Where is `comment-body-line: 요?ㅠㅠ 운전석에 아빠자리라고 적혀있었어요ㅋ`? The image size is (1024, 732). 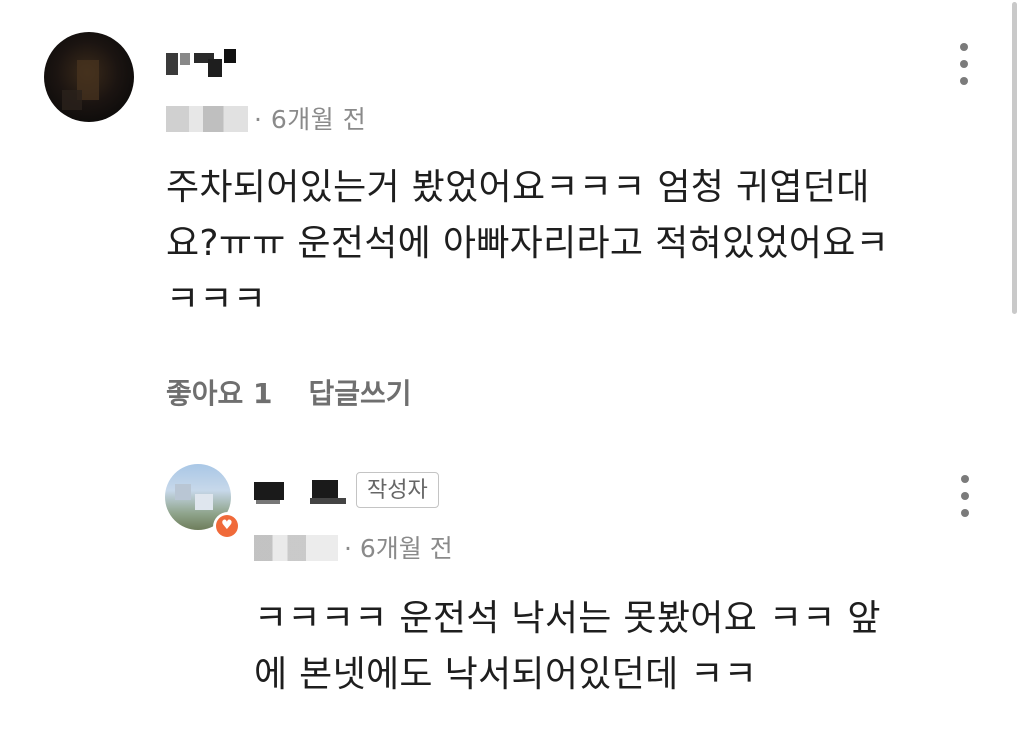
comment-body-line: 요?ㅠㅠ 운전석에 아빠자리라고 적혀있었어요ㅋ is located at coordinates (528, 243).